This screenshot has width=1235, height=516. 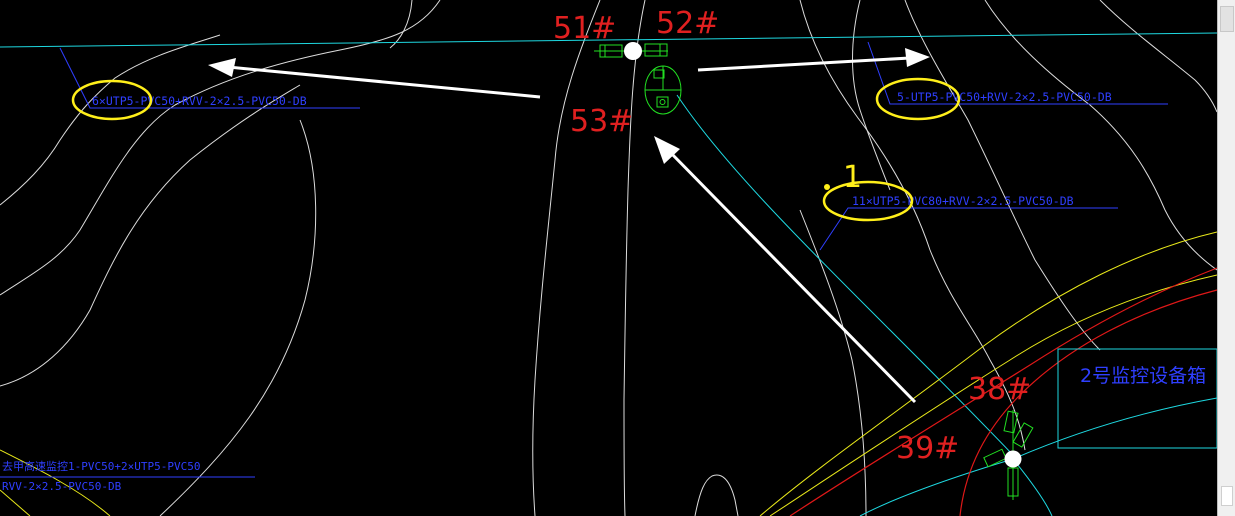 What do you see at coordinates (927, 448) in the screenshot?
I see `pole-label-39: 39#` at bounding box center [927, 448].